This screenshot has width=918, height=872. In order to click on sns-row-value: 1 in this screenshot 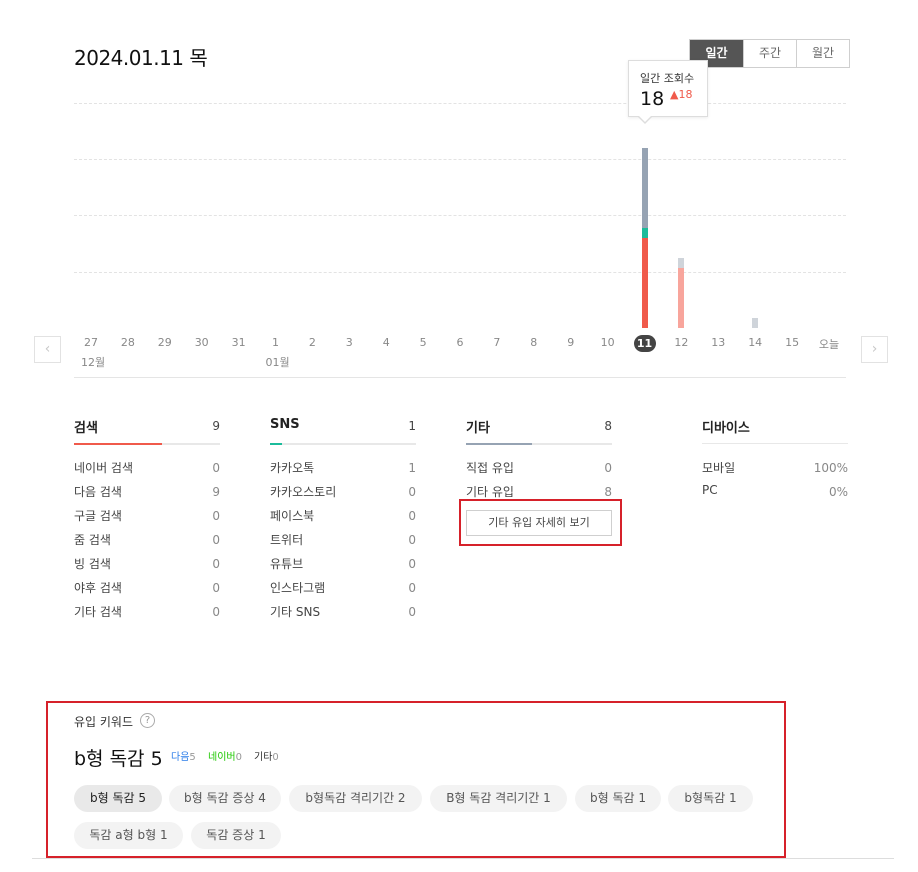, I will do `click(412, 468)`.